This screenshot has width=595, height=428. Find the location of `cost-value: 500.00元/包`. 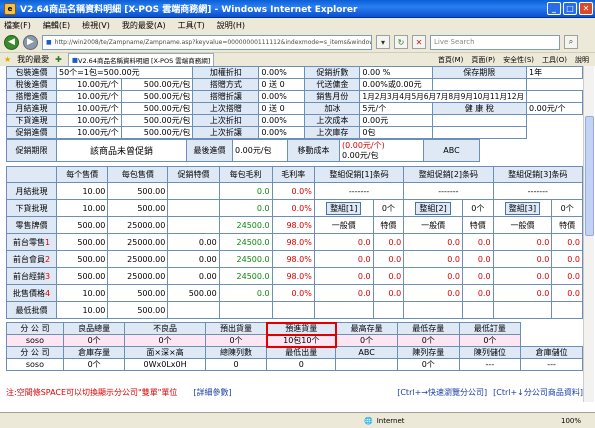

cost-value: 500.00元/包 is located at coordinates (157, 108).